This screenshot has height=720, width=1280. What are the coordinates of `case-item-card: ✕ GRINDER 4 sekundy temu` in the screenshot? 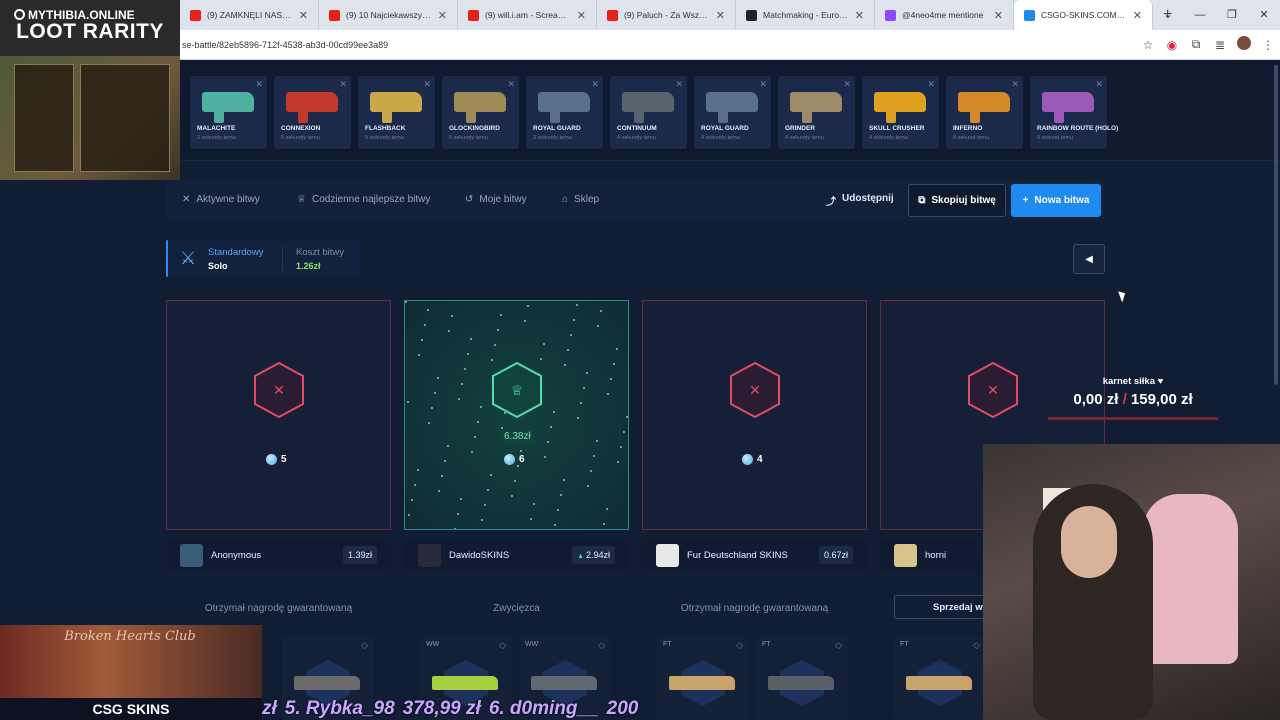 It's located at (816, 112).